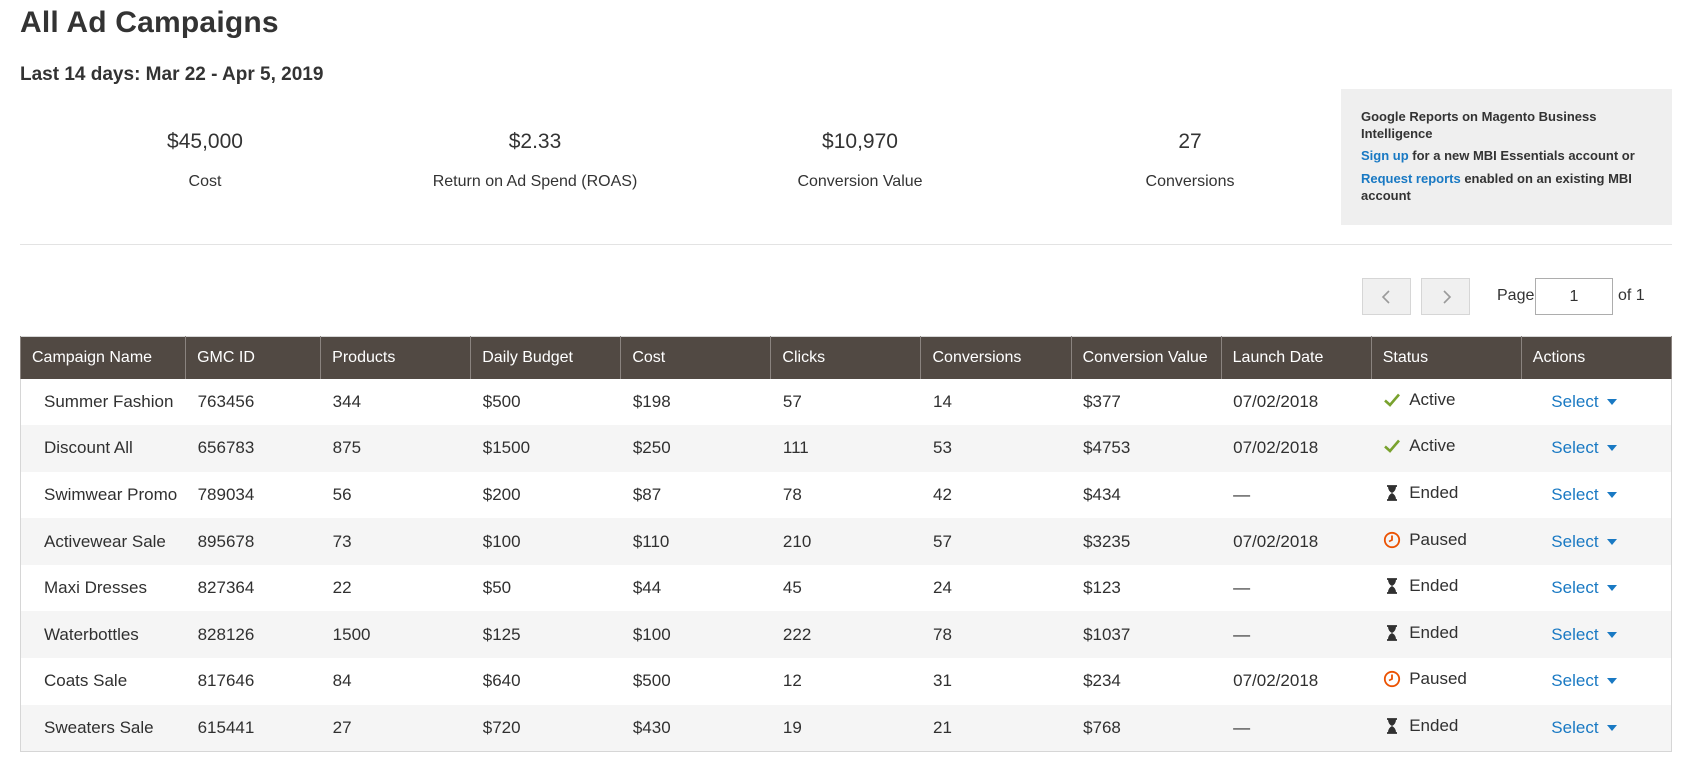 Image resolution: width=1688 pixels, height=764 pixels. What do you see at coordinates (792, 588) in the screenshot?
I see `cell-clicks: 45` at bounding box center [792, 588].